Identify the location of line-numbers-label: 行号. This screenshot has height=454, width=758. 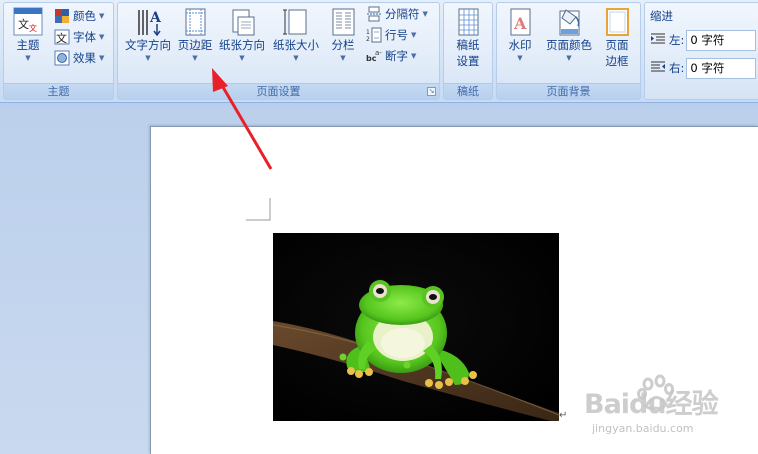
(396, 35).